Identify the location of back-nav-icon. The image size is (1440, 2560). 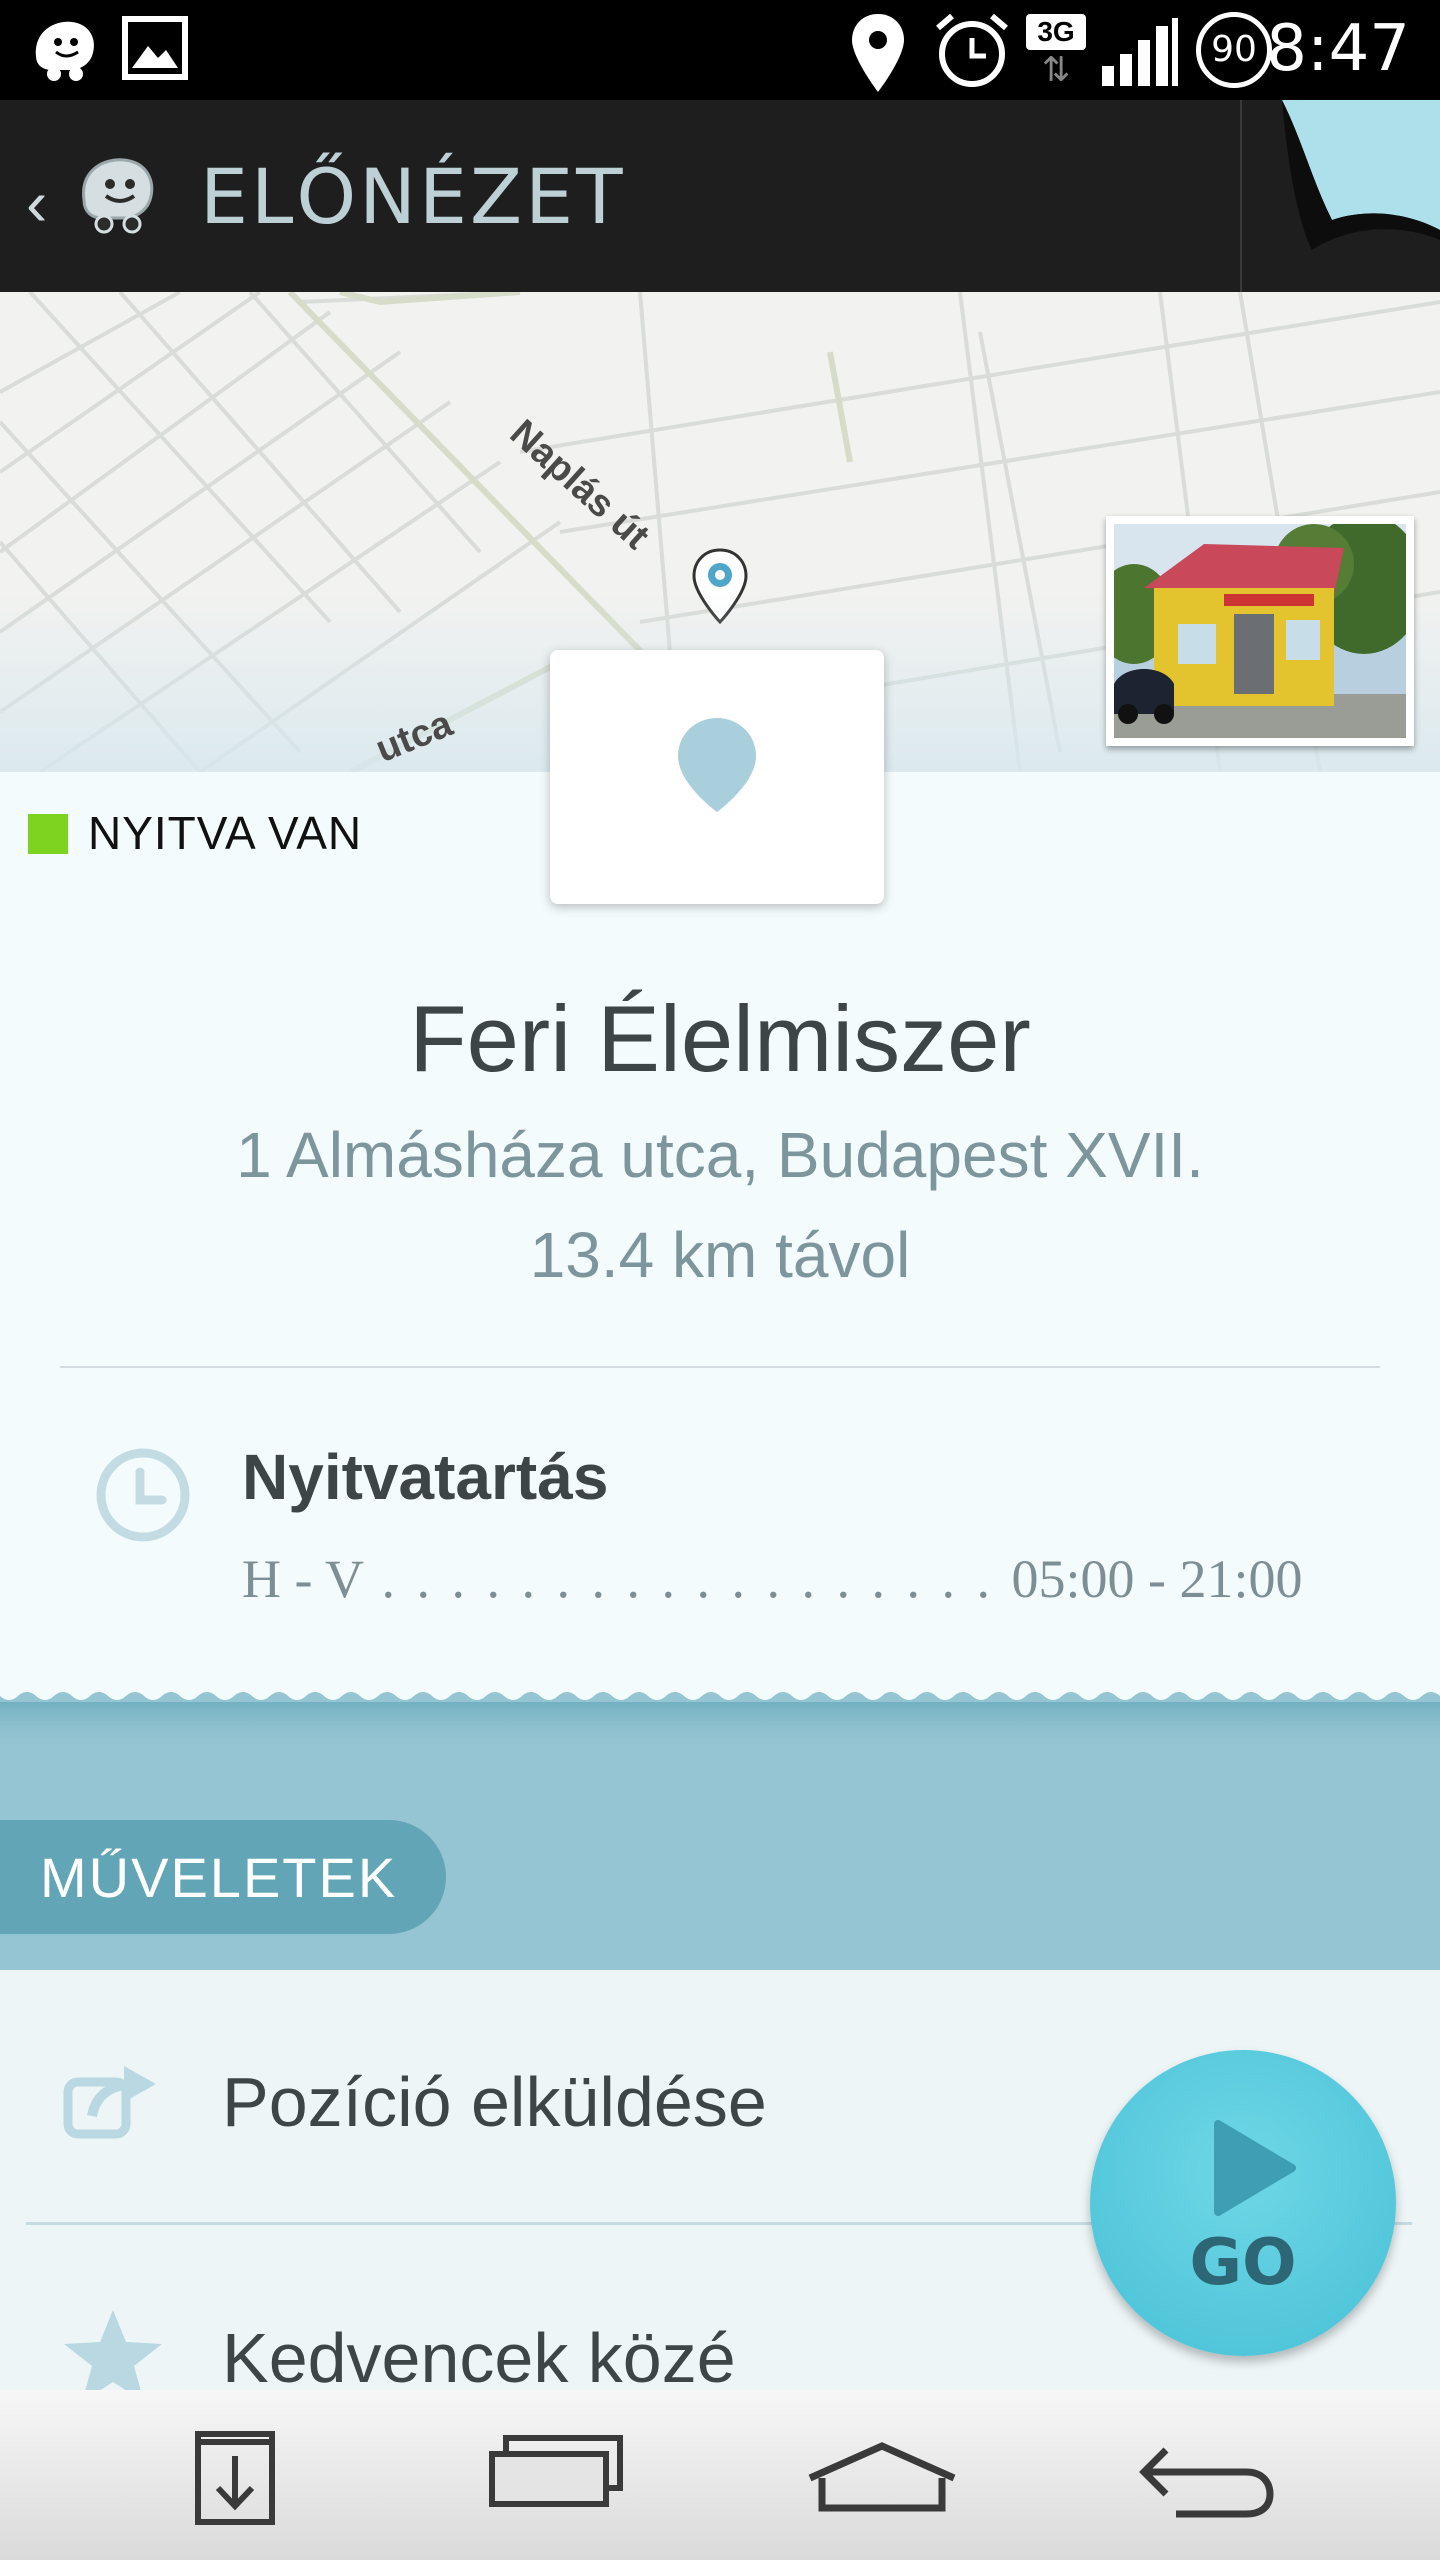
(1206, 2480).